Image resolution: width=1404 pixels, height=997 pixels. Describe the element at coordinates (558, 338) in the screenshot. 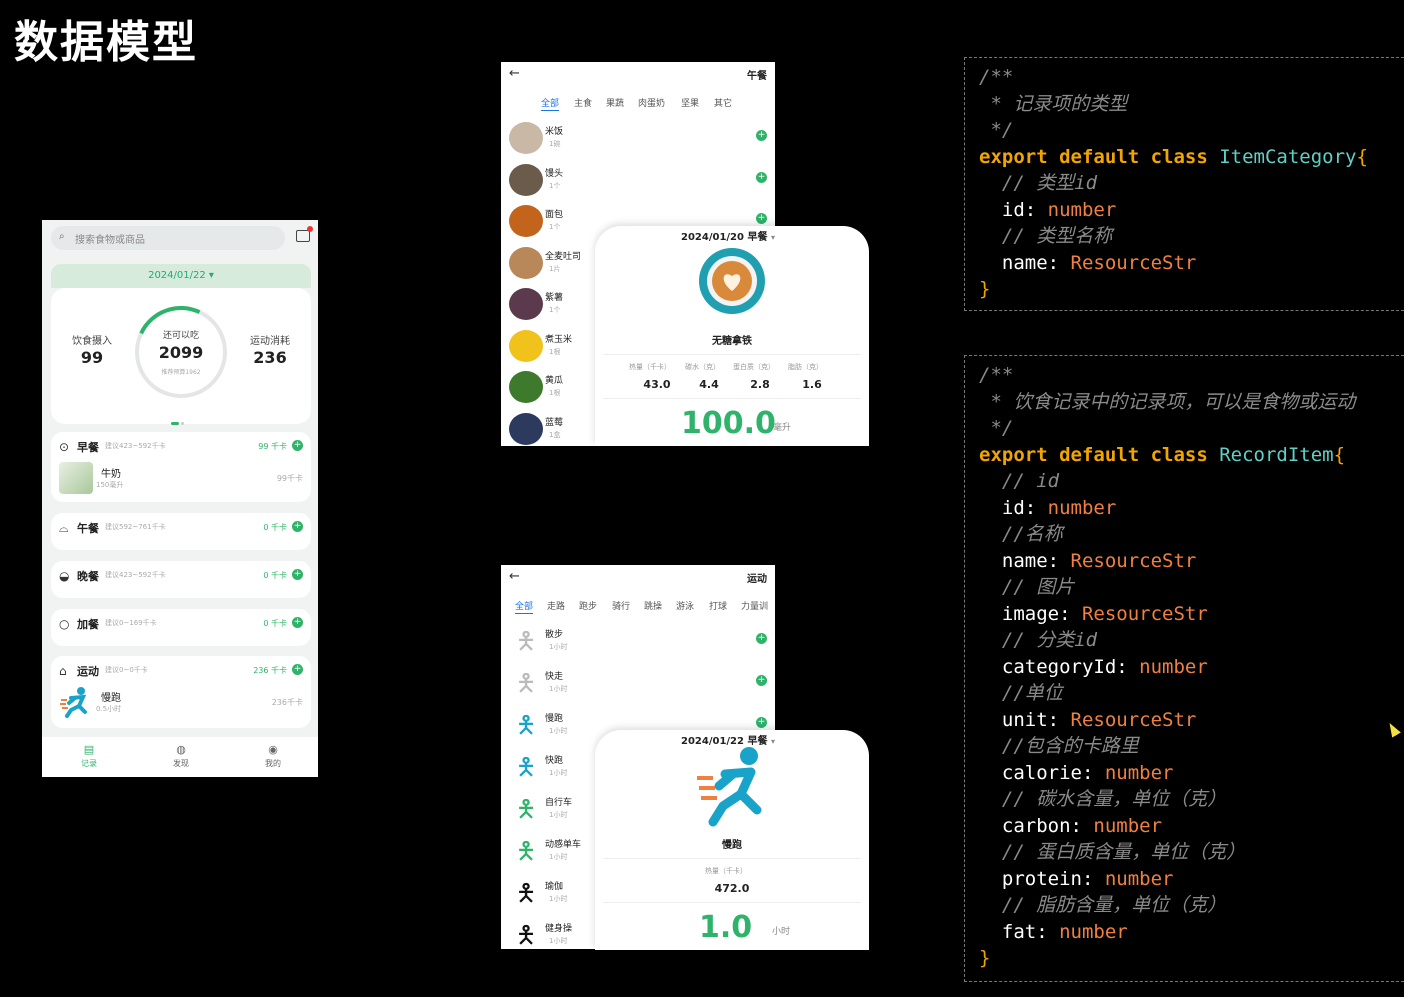

I see `list-item-name: 煮玉米` at that location.